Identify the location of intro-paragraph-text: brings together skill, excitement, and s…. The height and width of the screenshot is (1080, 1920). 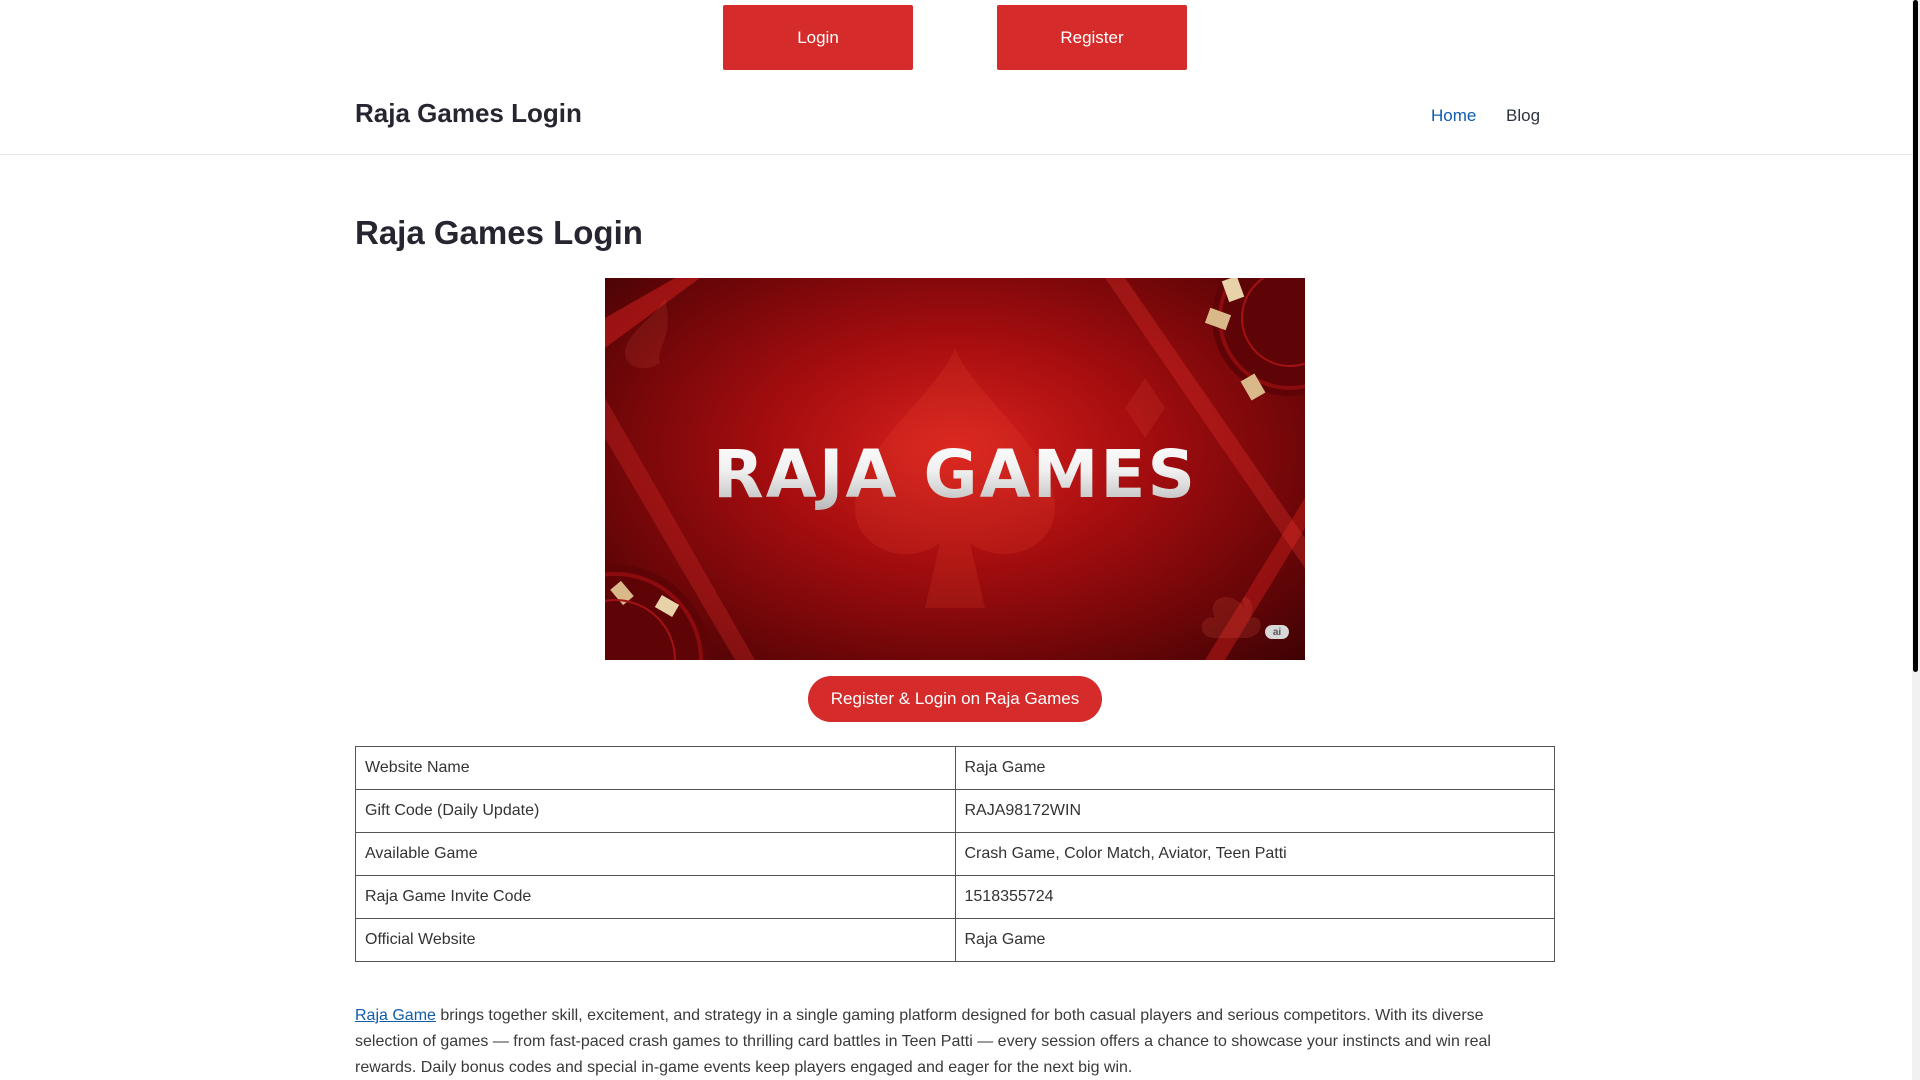
(923, 1041).